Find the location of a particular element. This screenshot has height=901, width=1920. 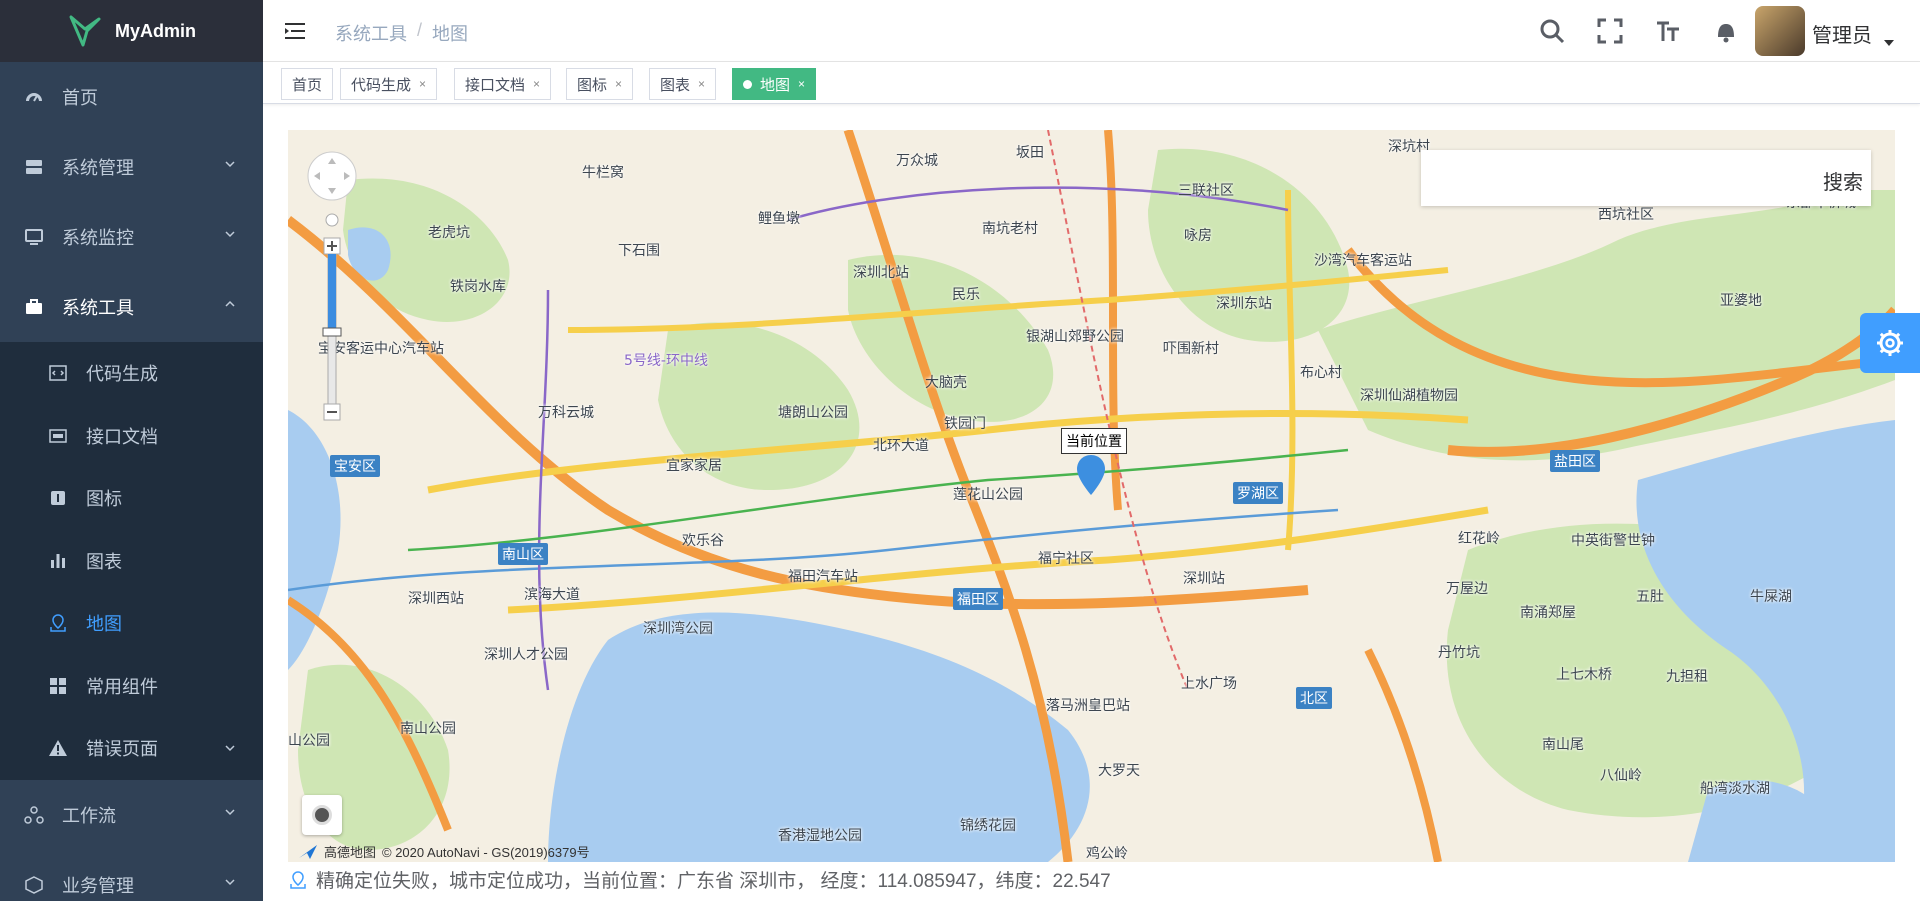

map-place-label: 万屋边 is located at coordinates (1467, 589).